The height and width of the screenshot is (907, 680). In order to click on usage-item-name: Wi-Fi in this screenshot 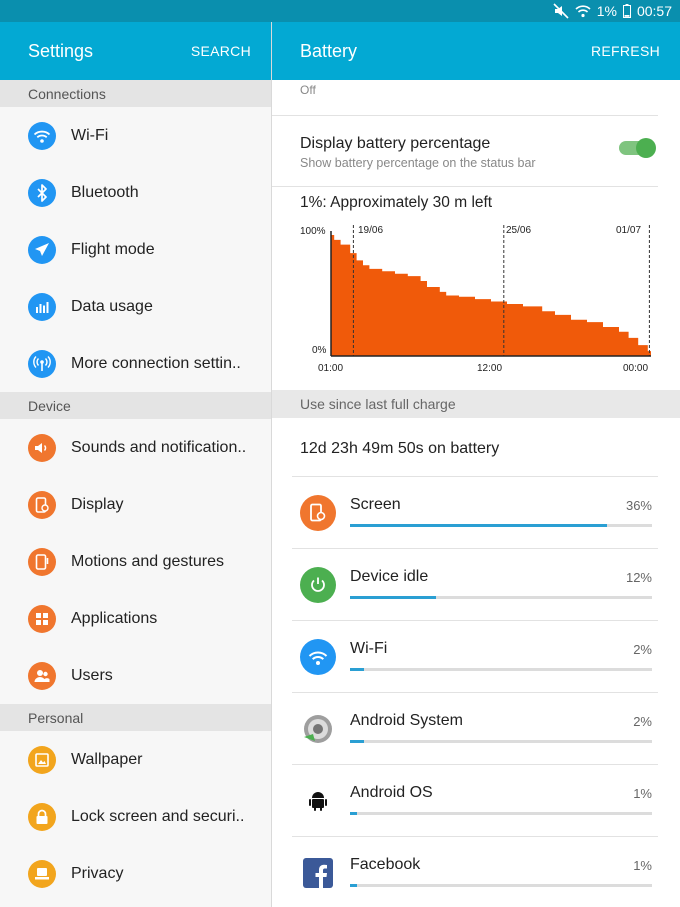, I will do `click(369, 648)`.